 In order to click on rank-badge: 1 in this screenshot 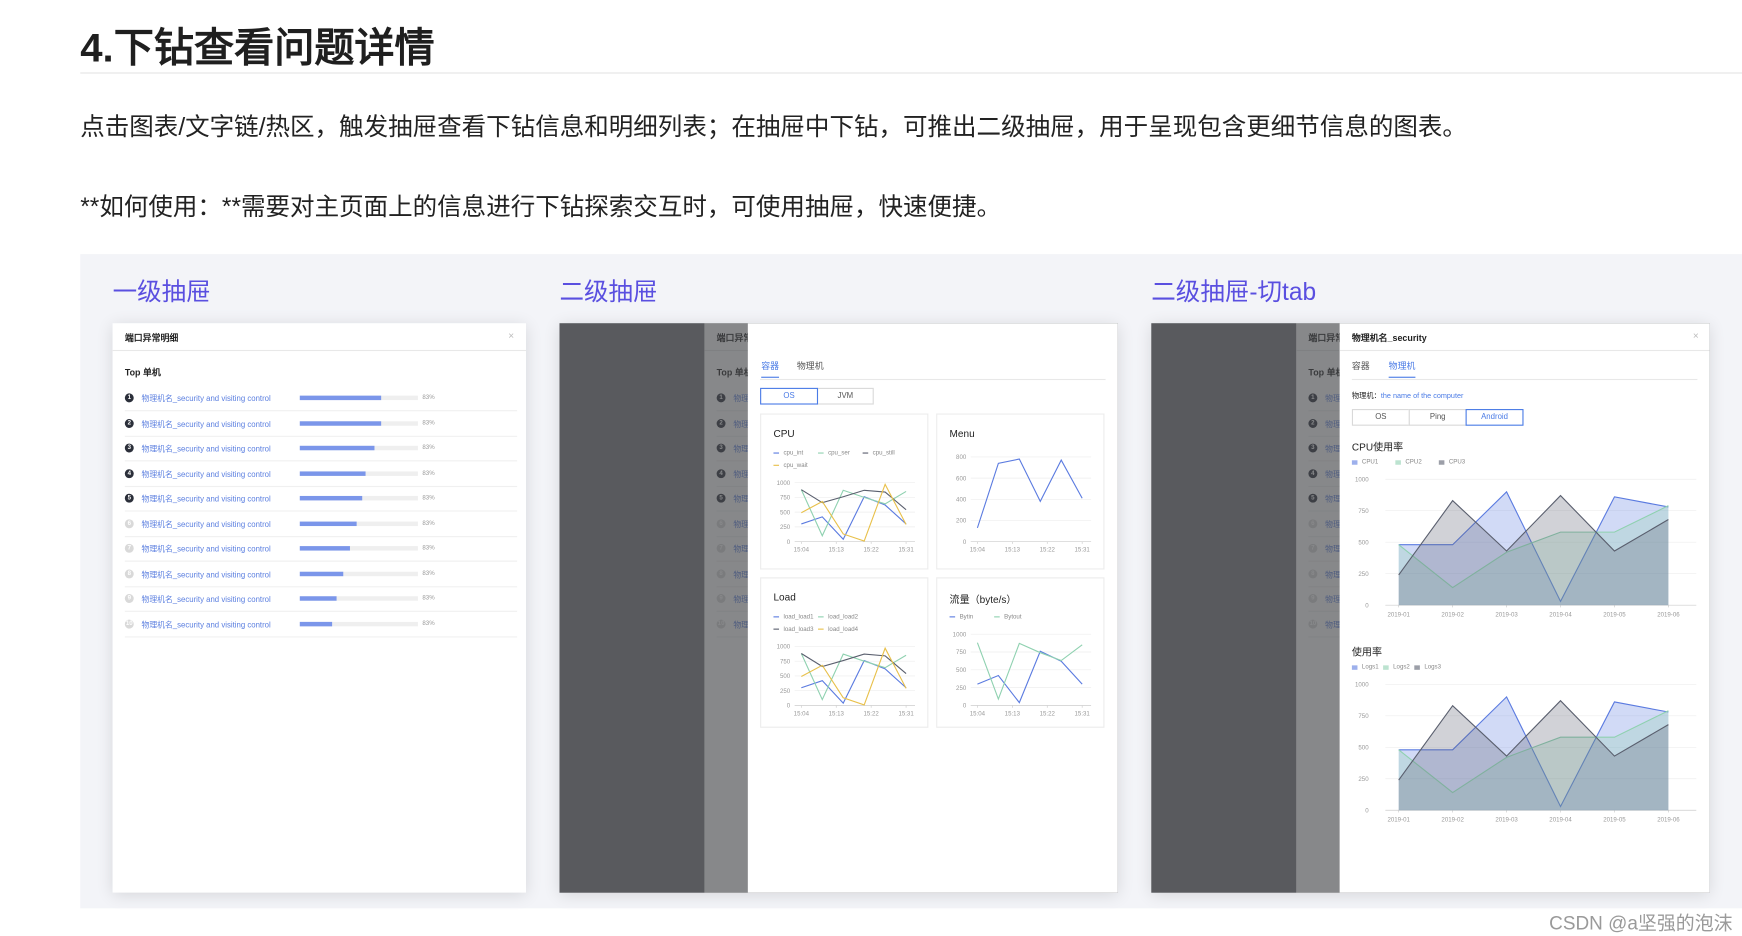, I will do `click(129, 398)`.